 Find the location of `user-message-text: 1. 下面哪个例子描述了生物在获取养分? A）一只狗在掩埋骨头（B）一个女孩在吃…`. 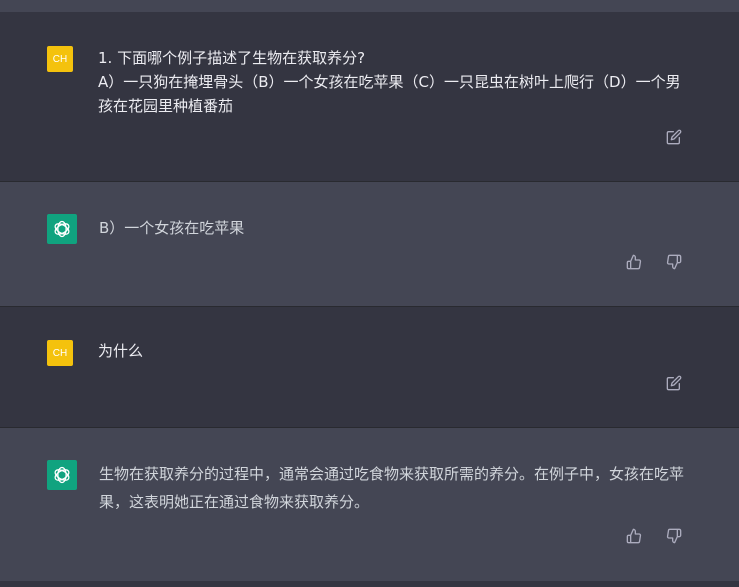

user-message-text: 1. 下面哪个例子描述了生物在获取养分? A）一只狗在掩埋骨头（B）一个女孩在吃… is located at coordinates (389, 82).